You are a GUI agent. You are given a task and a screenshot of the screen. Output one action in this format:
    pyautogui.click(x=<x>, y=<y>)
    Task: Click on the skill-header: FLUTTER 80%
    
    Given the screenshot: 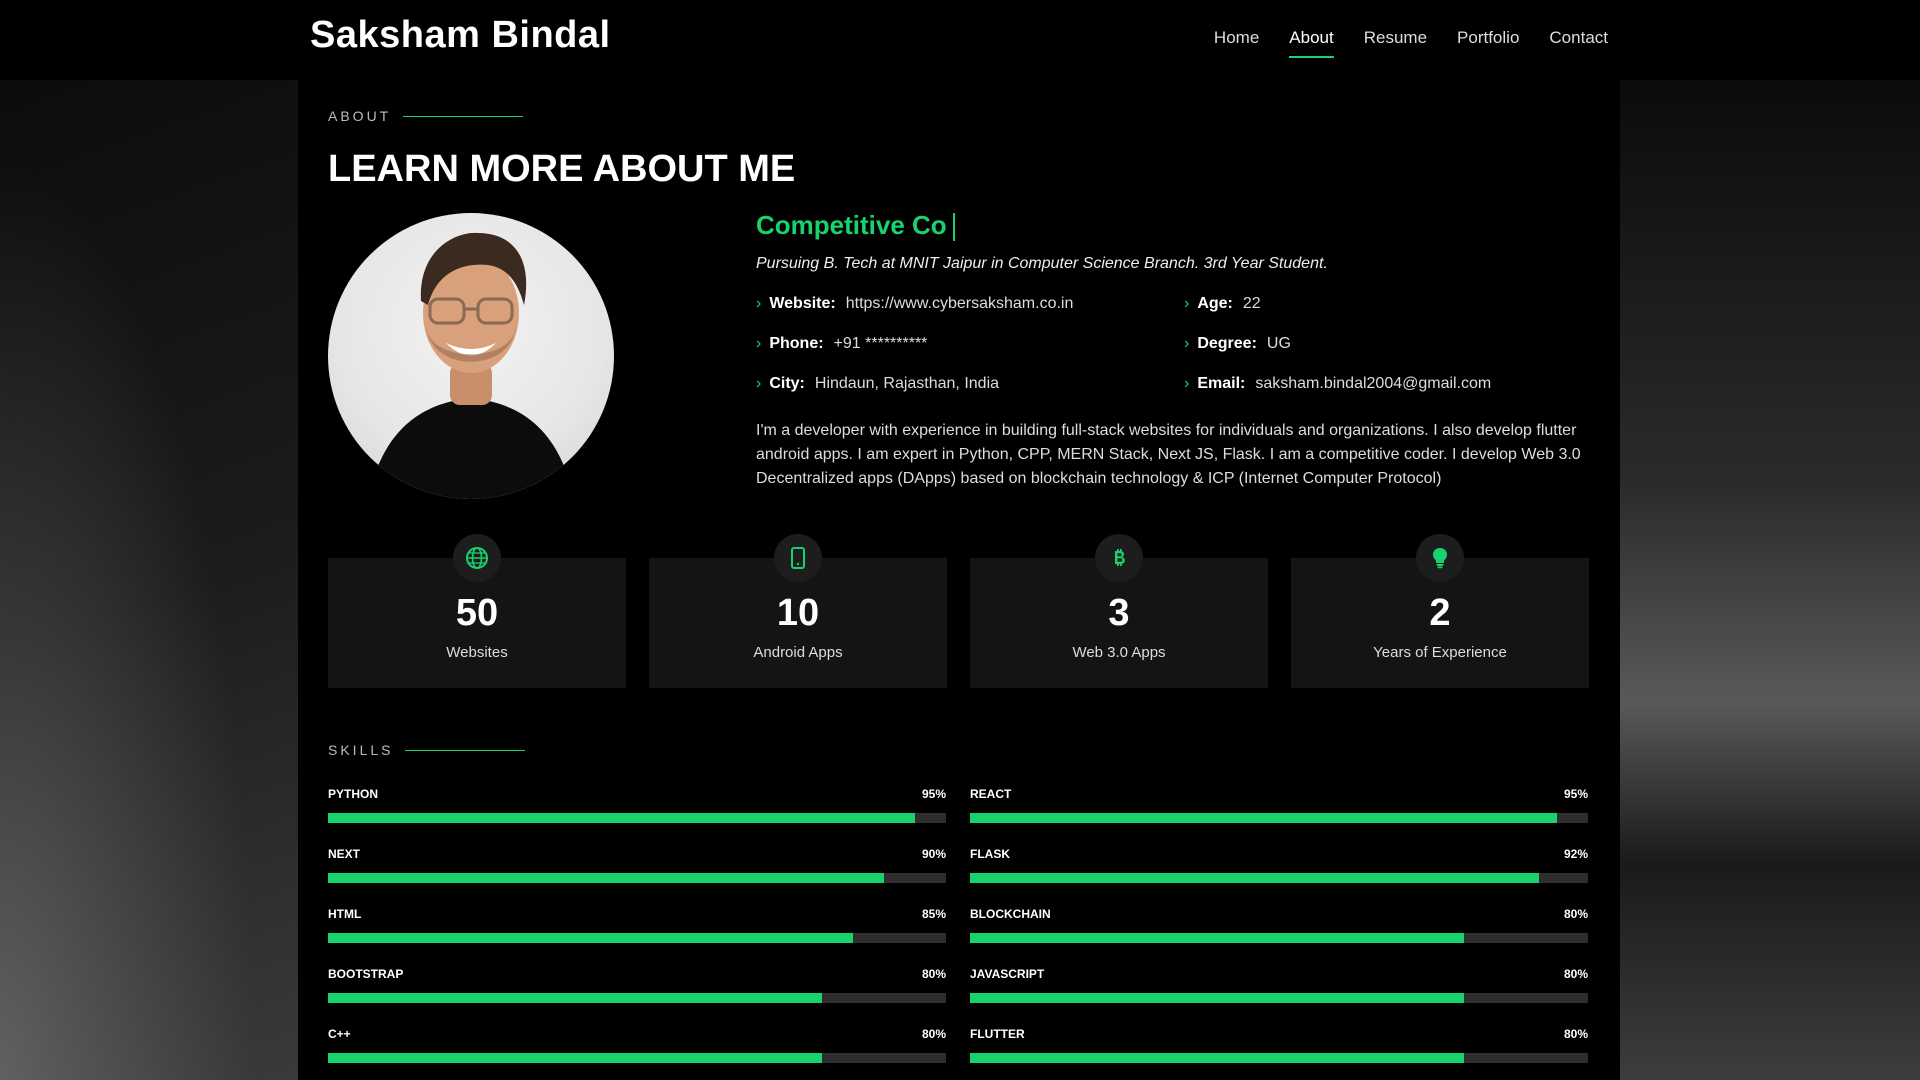 What is the action you would take?
    pyautogui.click(x=1279, y=1034)
    